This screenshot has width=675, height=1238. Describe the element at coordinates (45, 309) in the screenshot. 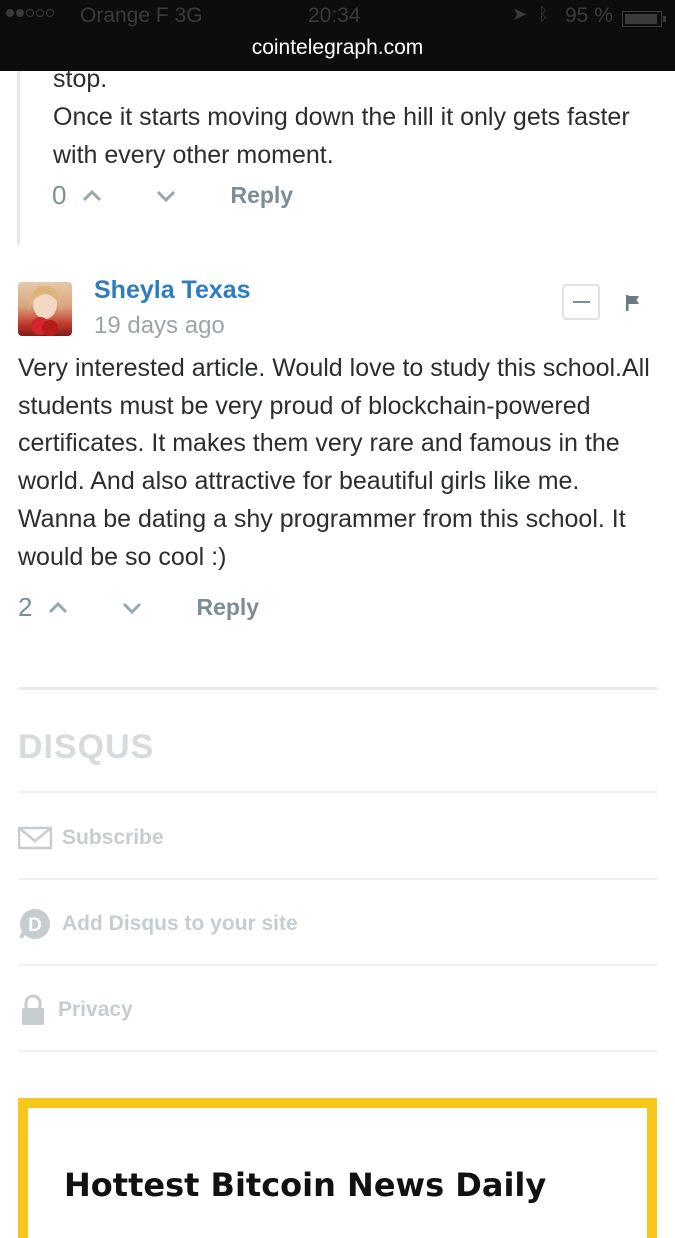

I see `avatar` at that location.